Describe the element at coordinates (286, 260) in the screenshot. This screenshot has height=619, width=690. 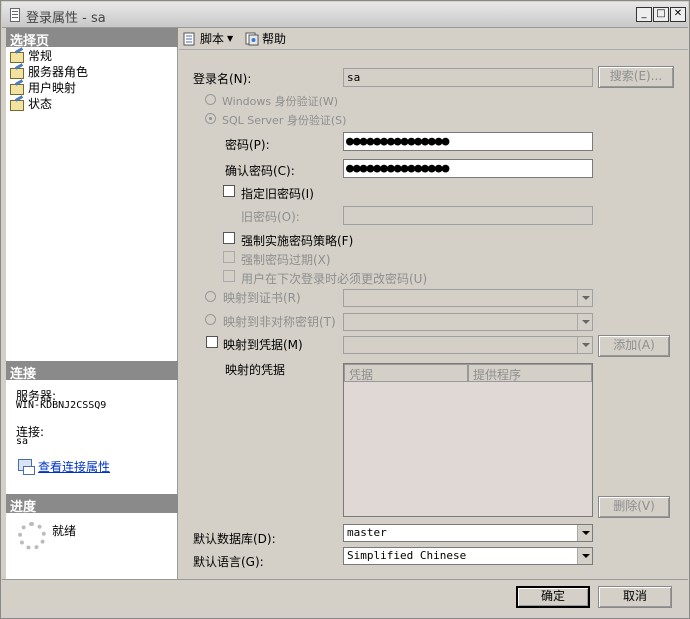
I see `enforce-expiration-label: 强制密码过期(X)` at that location.